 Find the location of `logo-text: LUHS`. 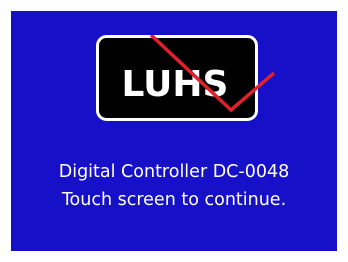

logo-text: LUHS is located at coordinates (175, 84).